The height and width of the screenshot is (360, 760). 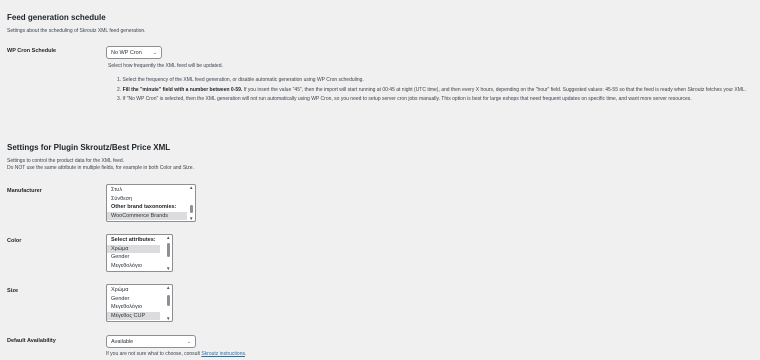 What do you see at coordinates (139, 307) in the screenshot?
I see `size-option: Μεγεθολόγιο` at bounding box center [139, 307].